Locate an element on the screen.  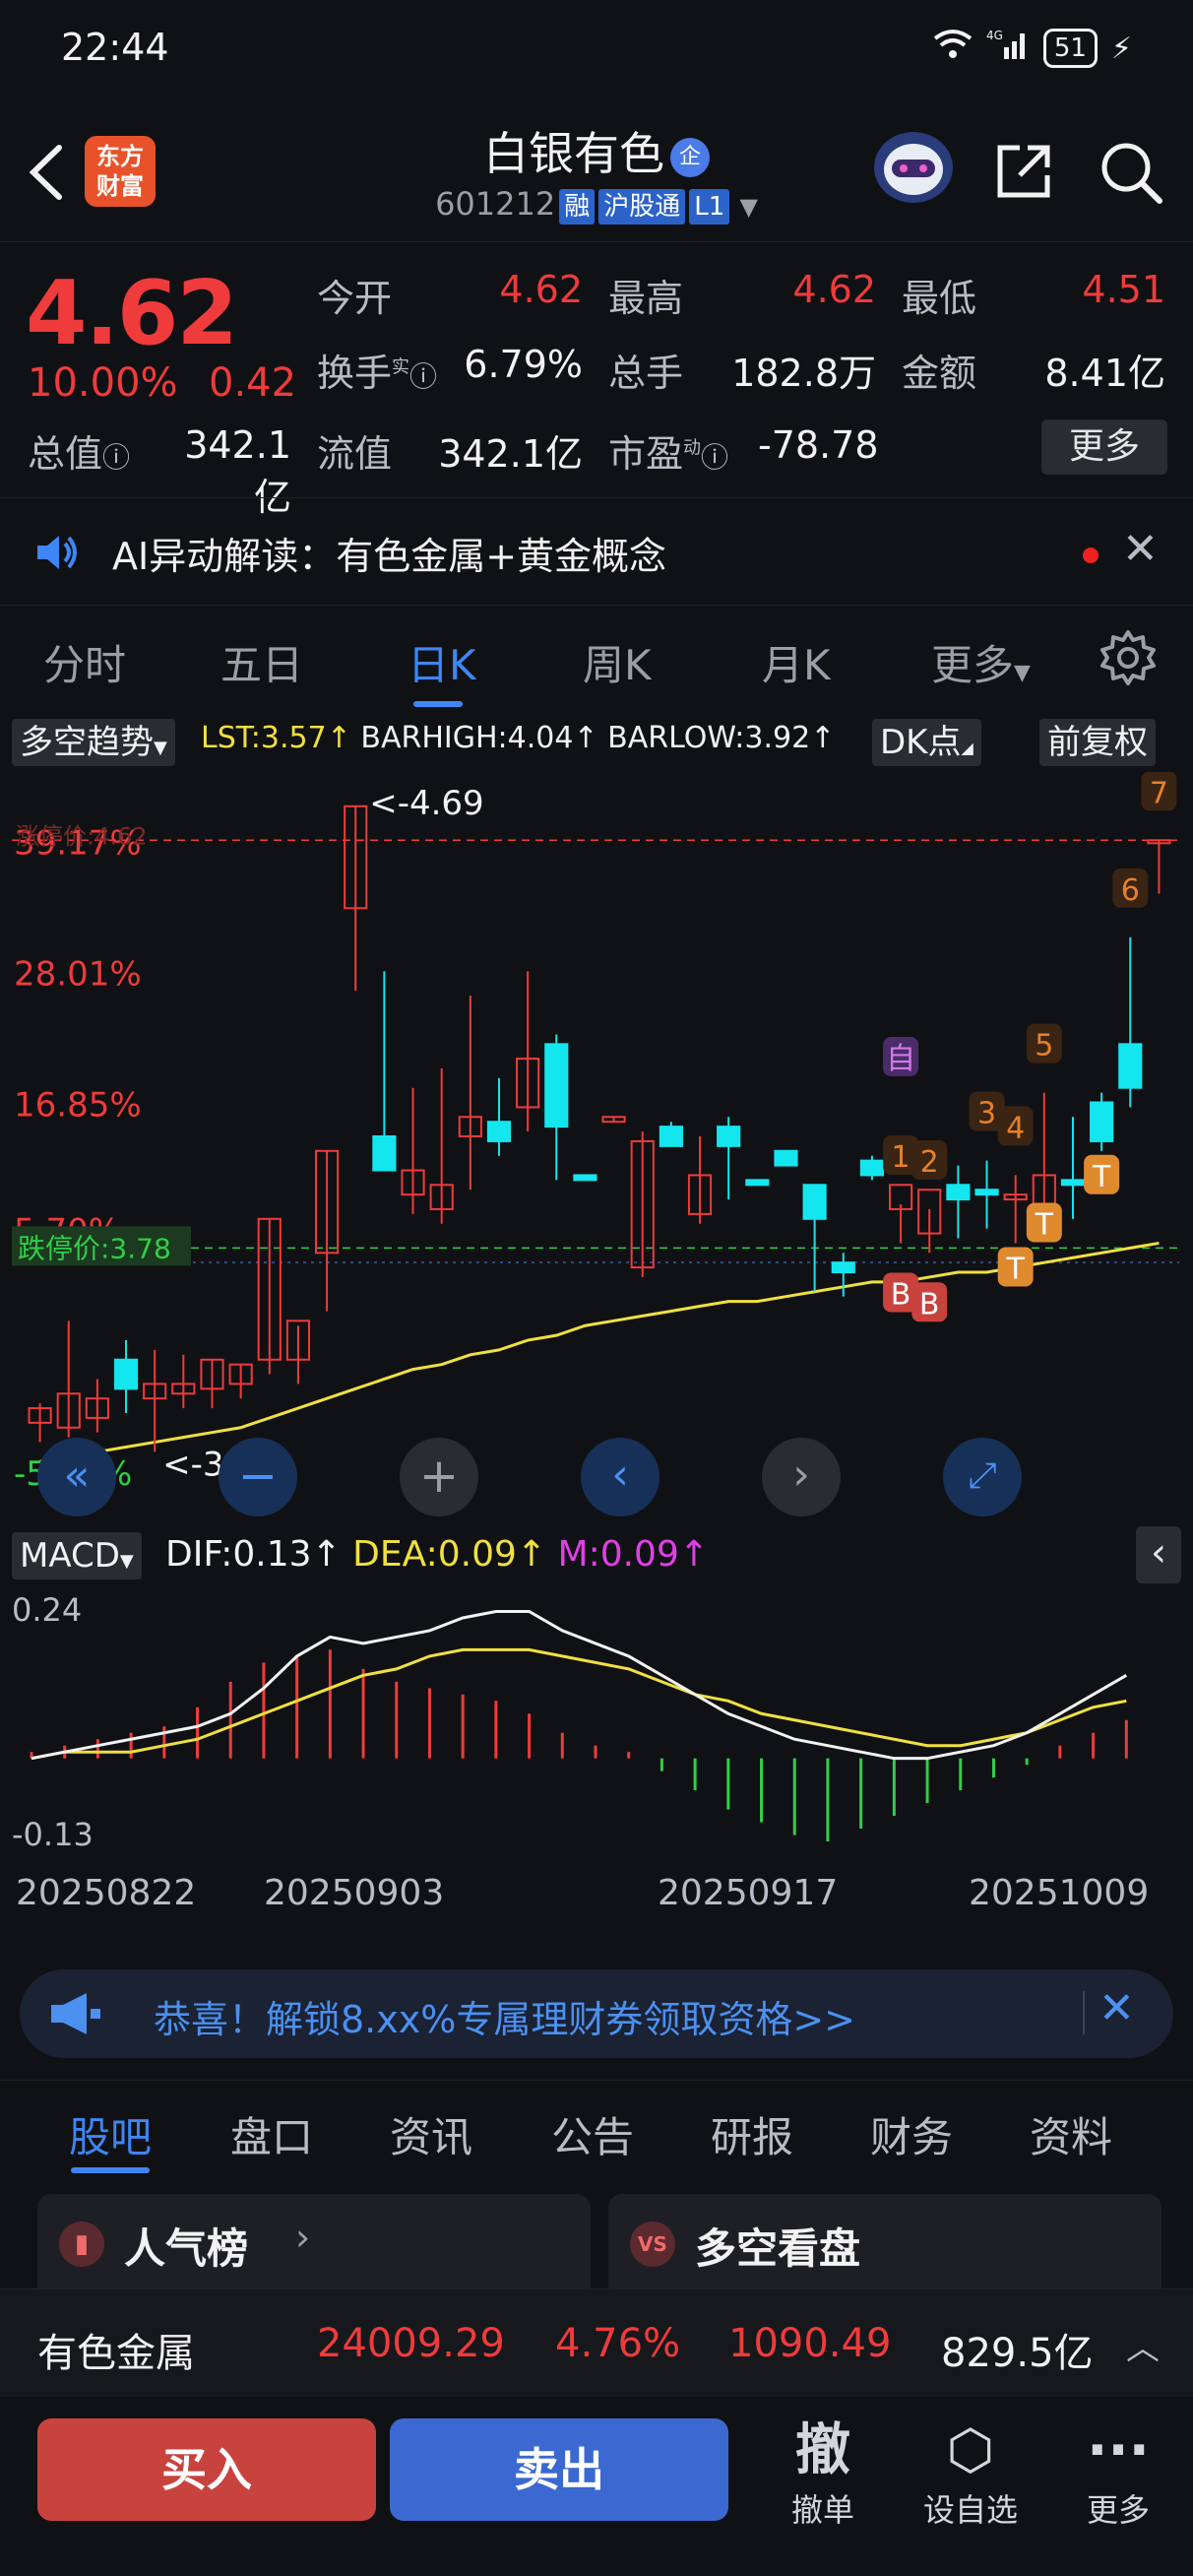
percent-change: 10.00% is located at coordinates (103, 383).